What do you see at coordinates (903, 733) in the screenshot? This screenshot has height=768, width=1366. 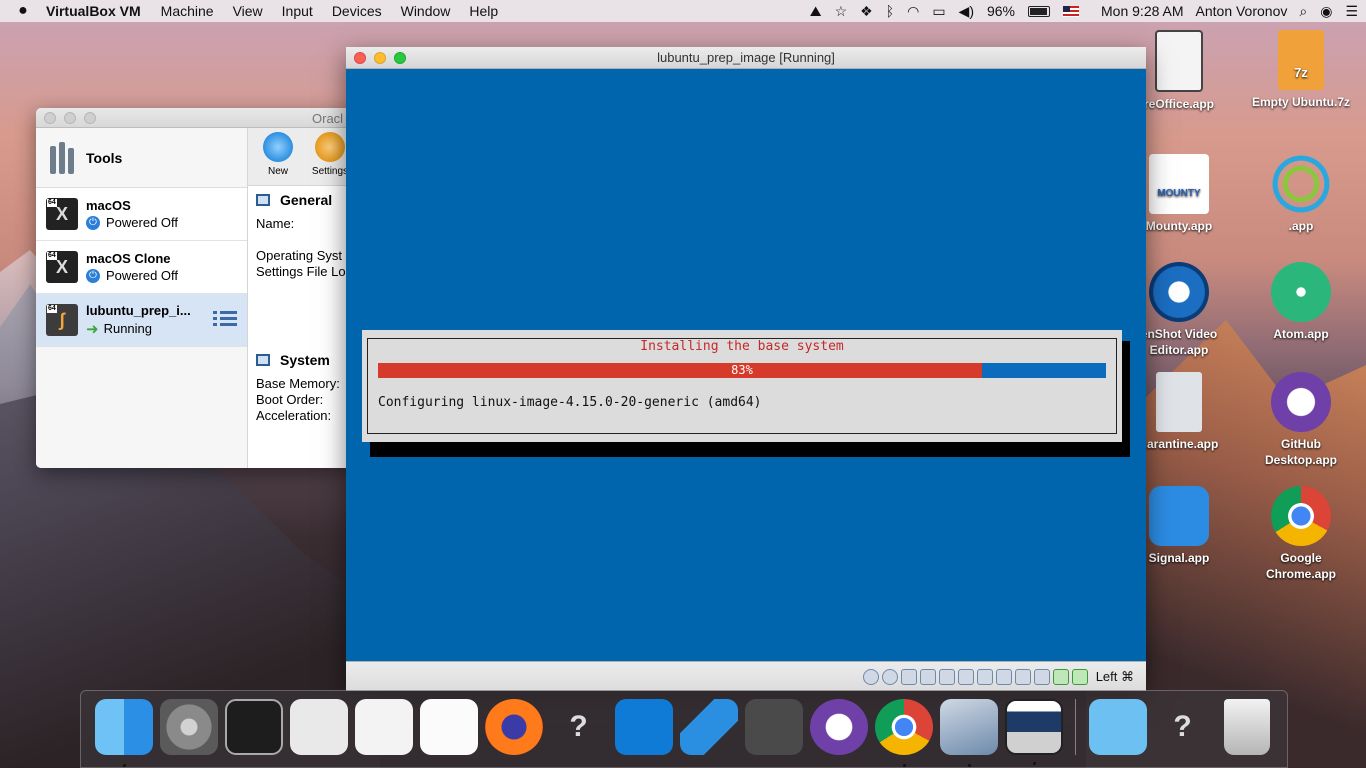 I see `chrome-icon` at bounding box center [903, 733].